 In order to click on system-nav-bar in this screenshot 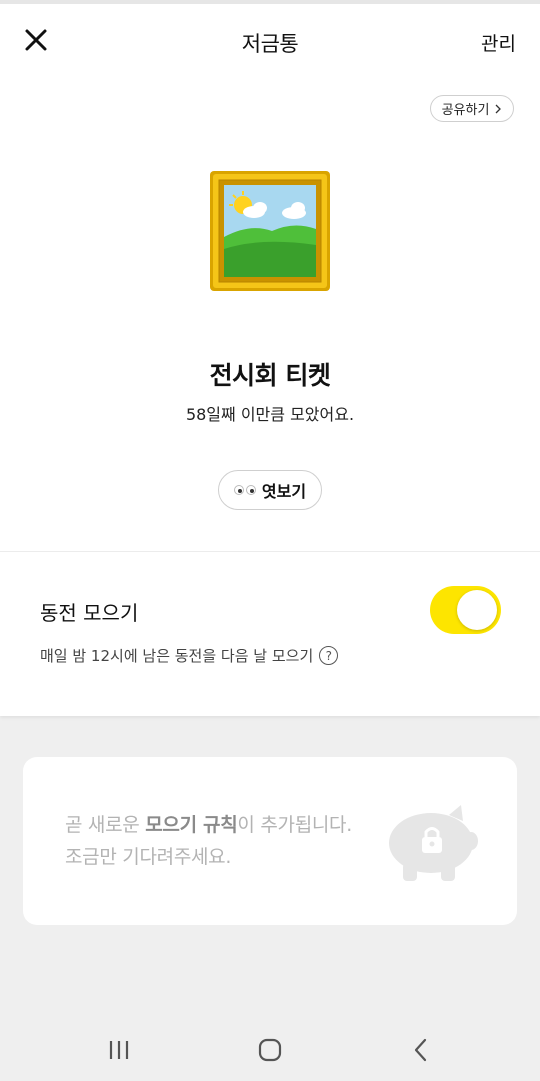, I will do `click(270, 1050)`.